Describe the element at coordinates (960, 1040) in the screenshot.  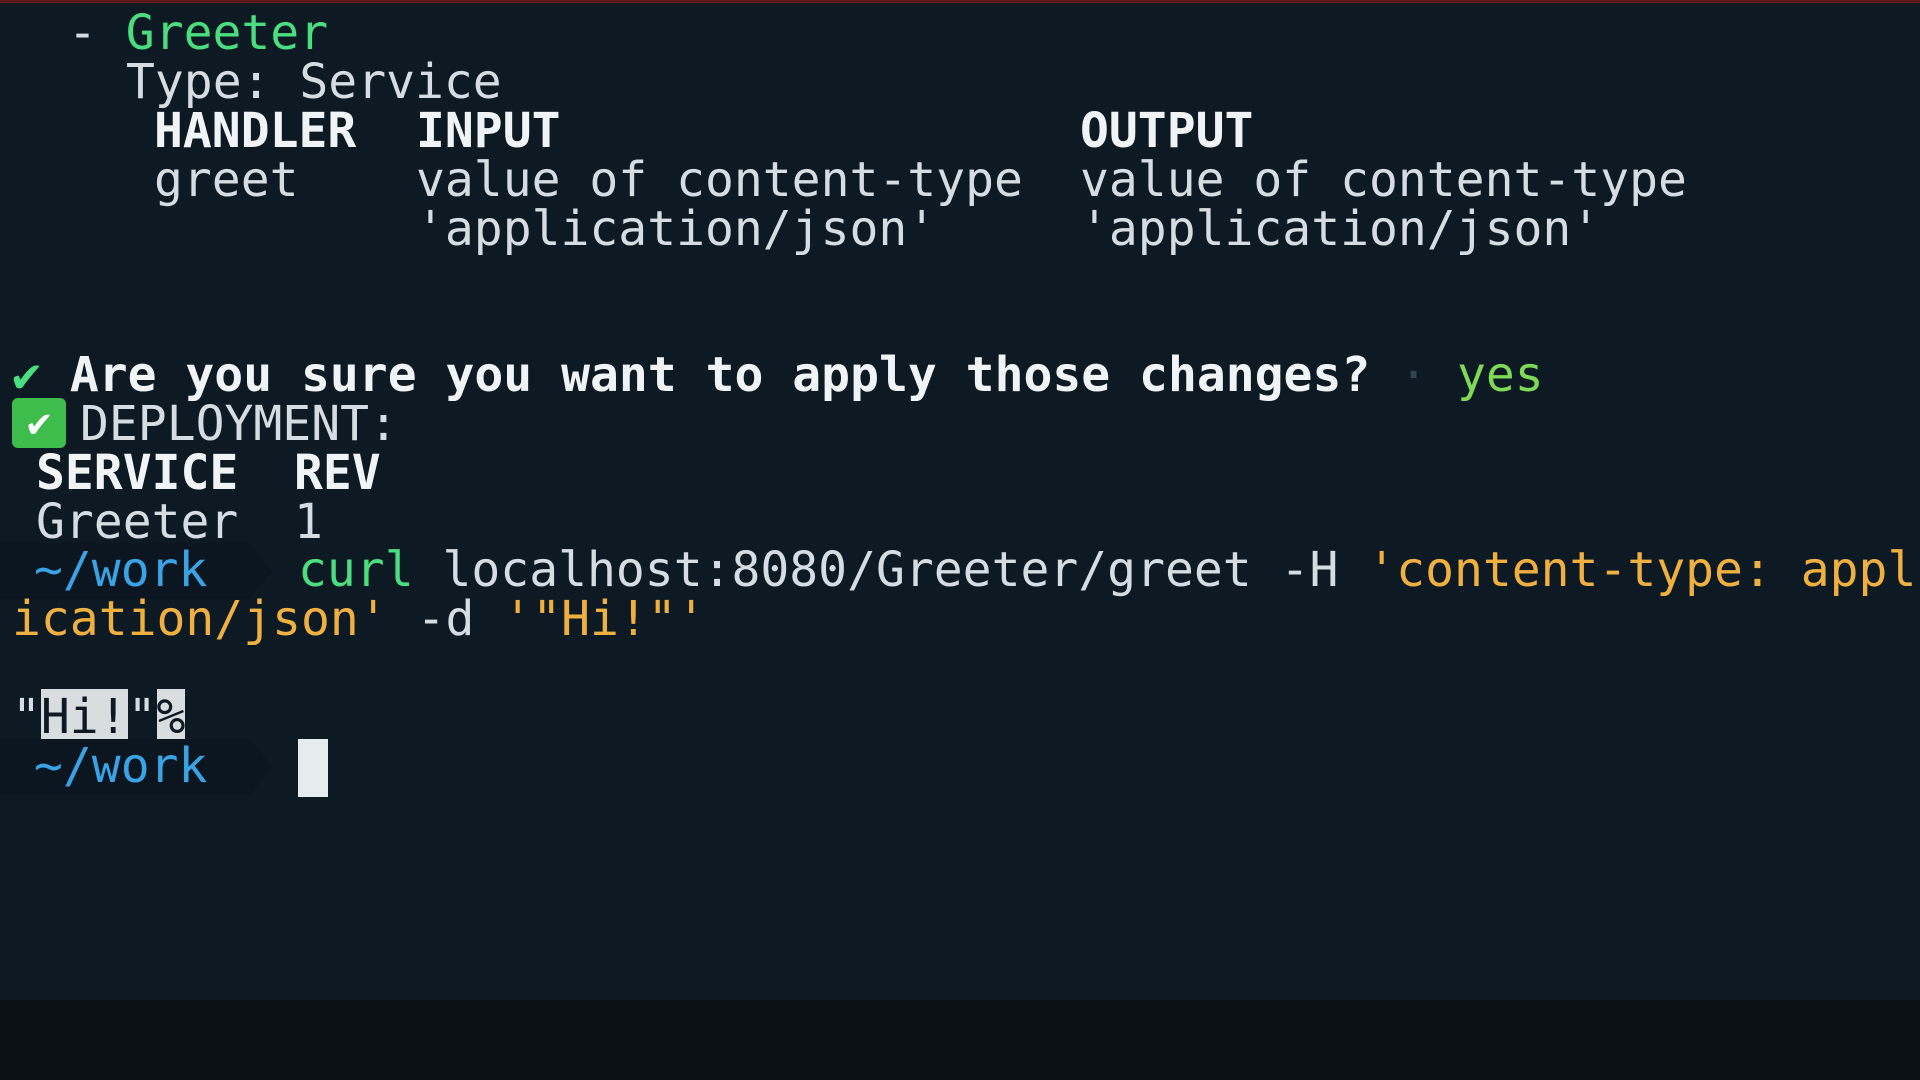
I see `bottom-band` at that location.